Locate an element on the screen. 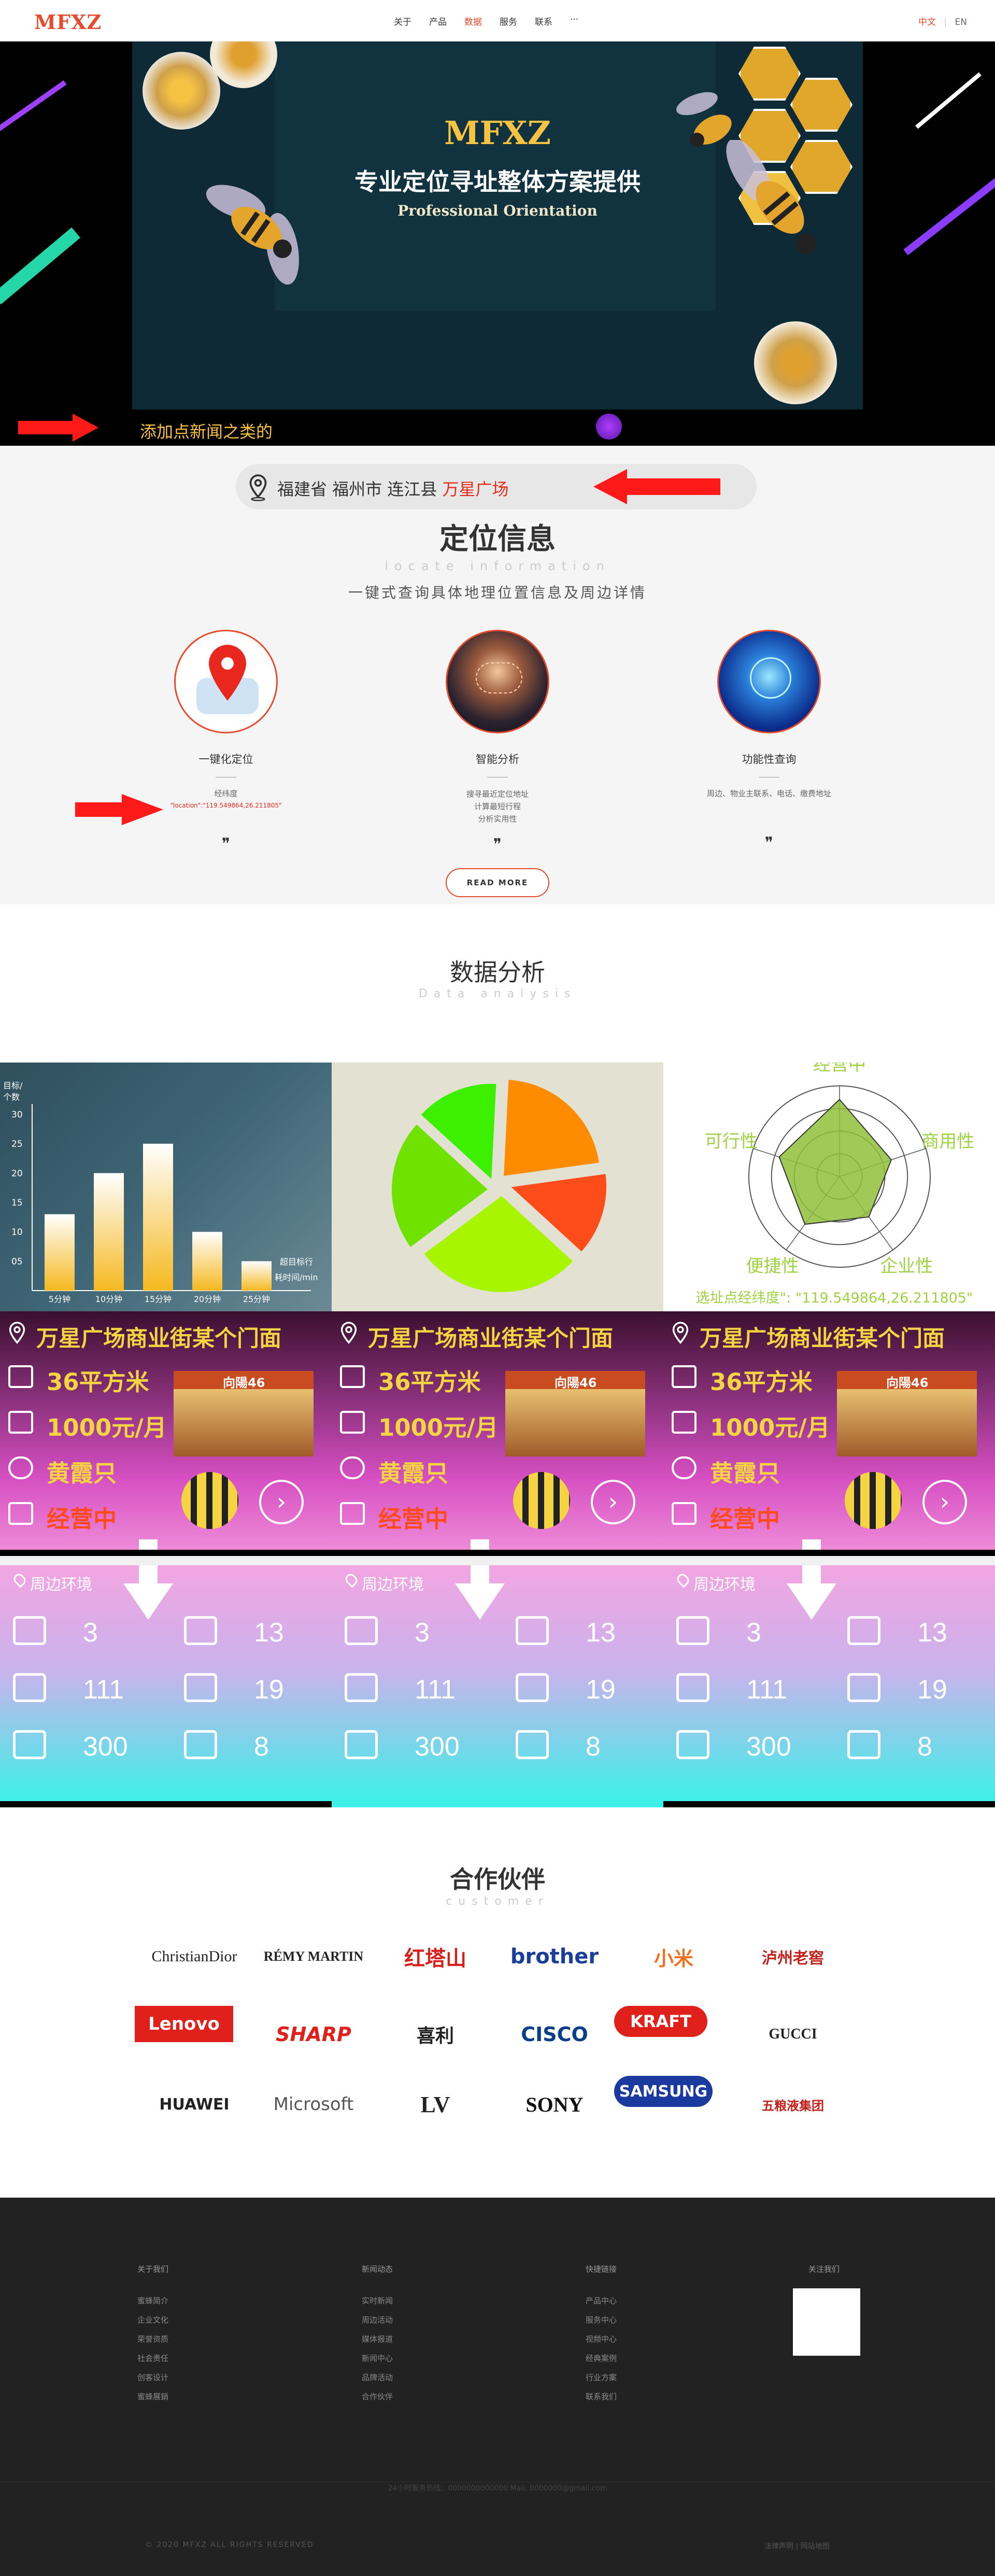 The image size is (995, 2576). hero-panel is located at coordinates (497, 225).